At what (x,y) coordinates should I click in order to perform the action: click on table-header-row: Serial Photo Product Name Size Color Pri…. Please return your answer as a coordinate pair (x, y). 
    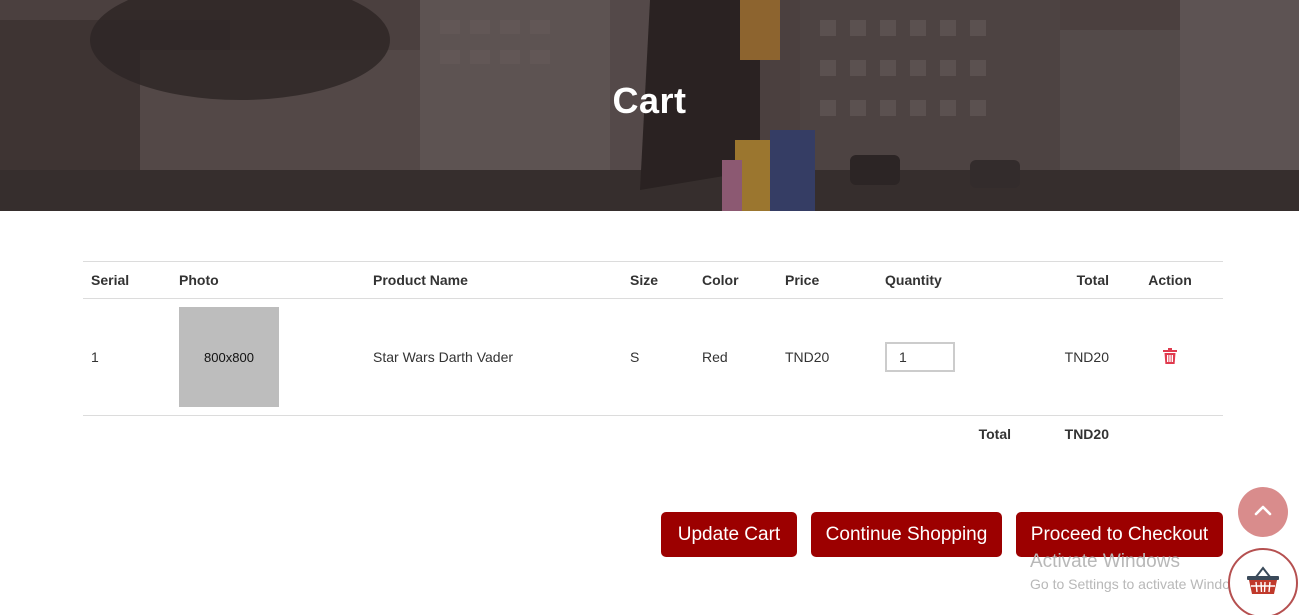
    Looking at the image, I should click on (653, 280).